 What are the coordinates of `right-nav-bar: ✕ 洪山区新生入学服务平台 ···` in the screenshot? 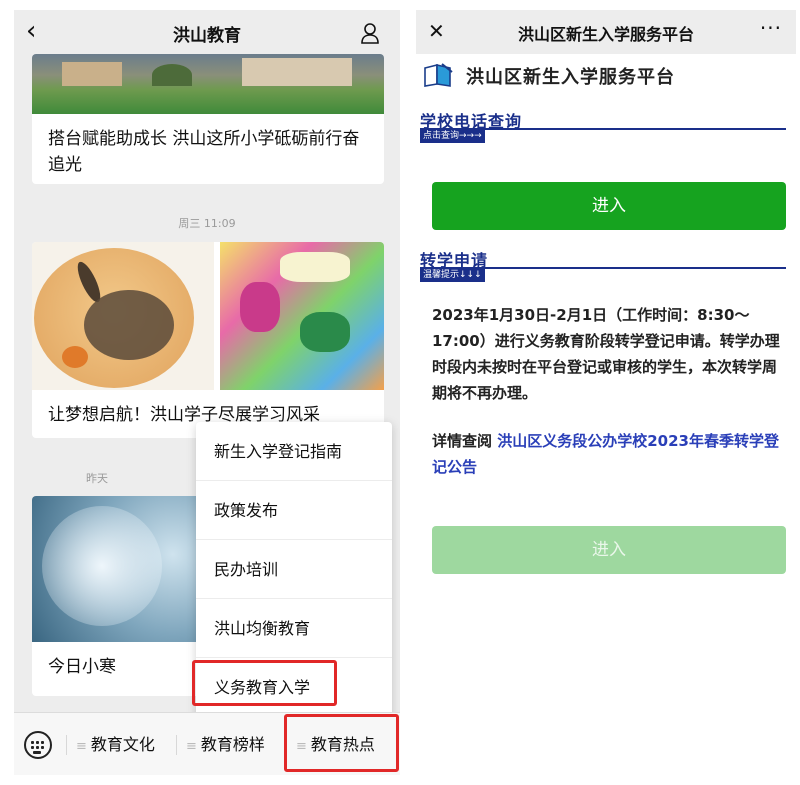 It's located at (606, 32).